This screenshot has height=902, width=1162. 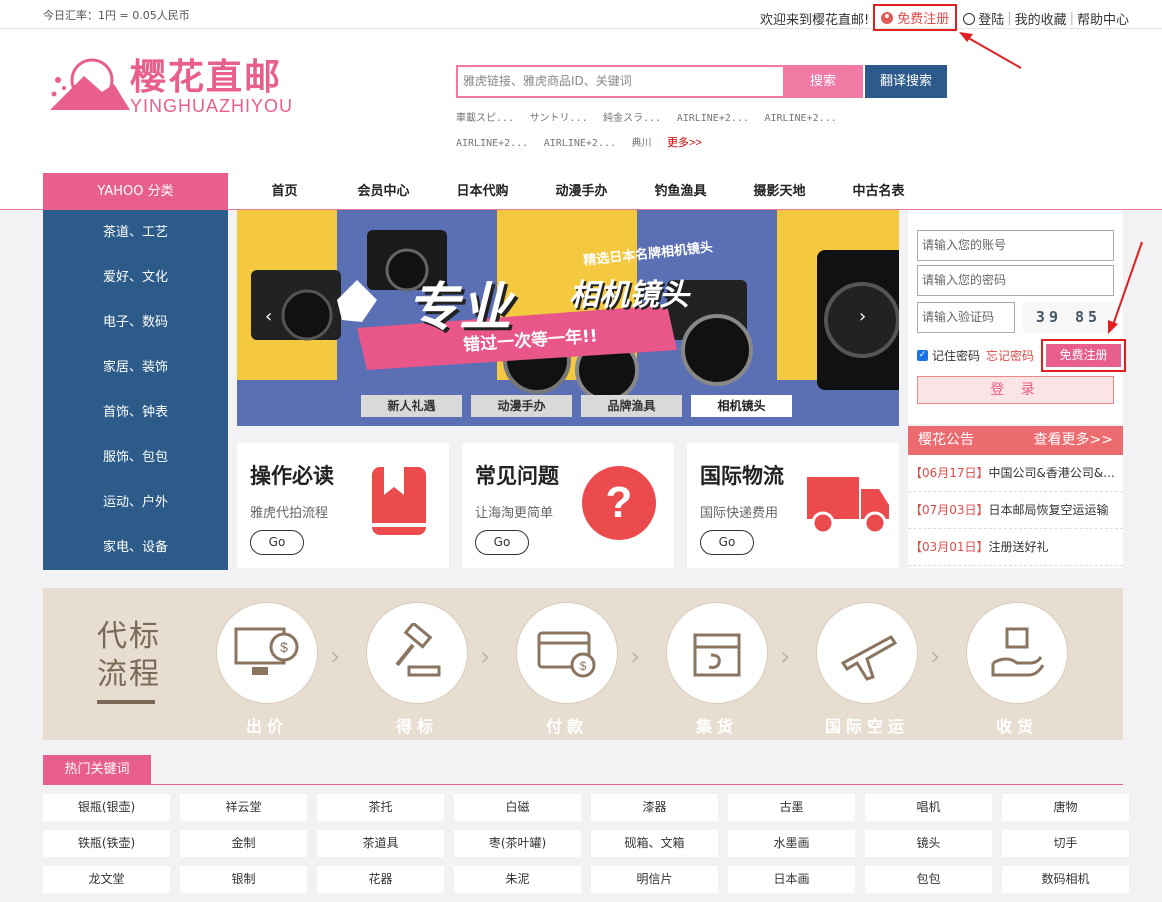 What do you see at coordinates (343, 505) in the screenshot?
I see `info-card-guide: 操作必读 雅虎代拍流程 Go` at bounding box center [343, 505].